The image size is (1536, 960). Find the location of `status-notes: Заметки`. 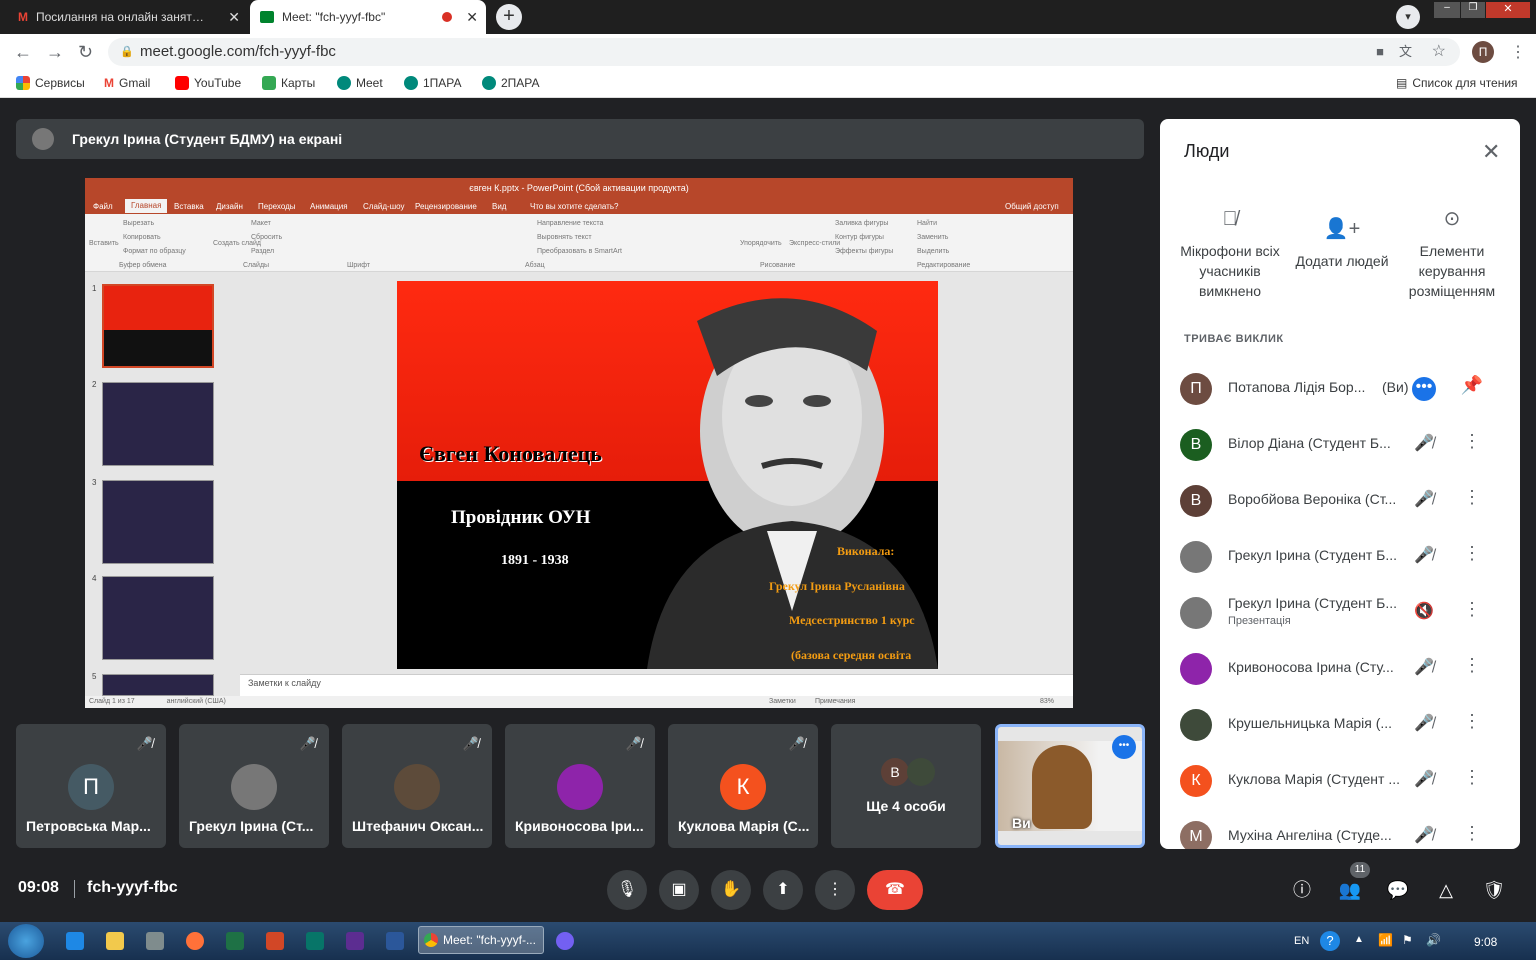

status-notes: Заметки is located at coordinates (782, 701).